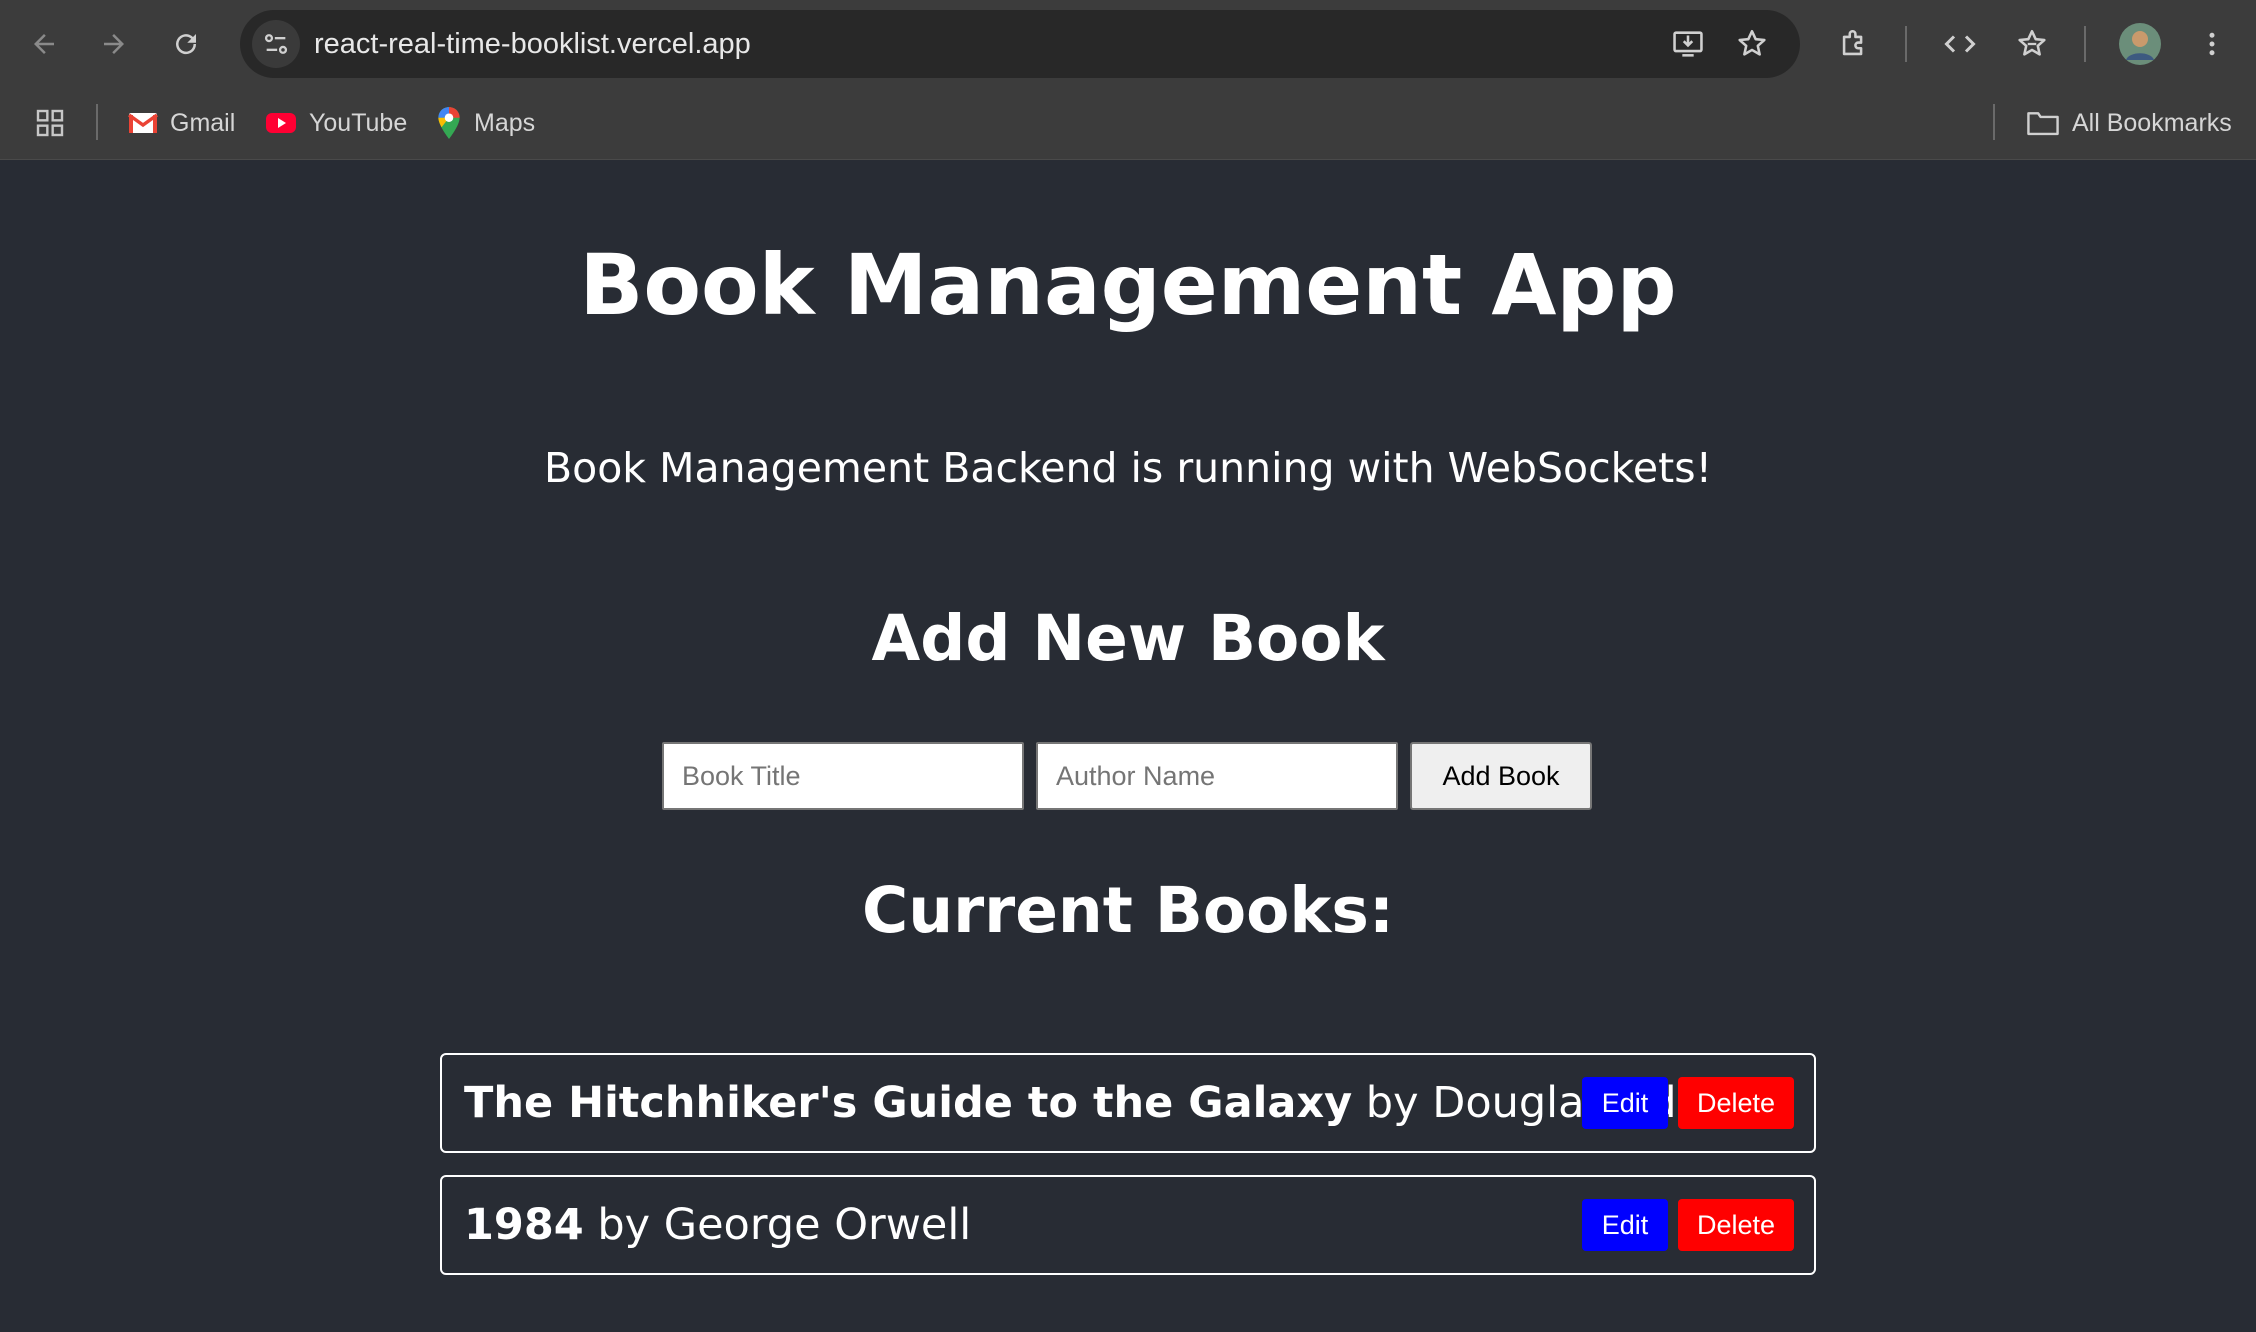 This screenshot has height=1332, width=2256. I want to click on extensions-icon, so click(1854, 44).